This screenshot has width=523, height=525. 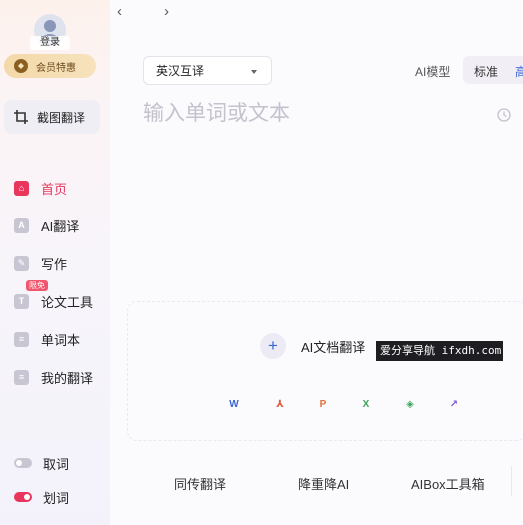 I want to click on sidebar-item-wordbook: ≡ 单词本, so click(x=60, y=339).